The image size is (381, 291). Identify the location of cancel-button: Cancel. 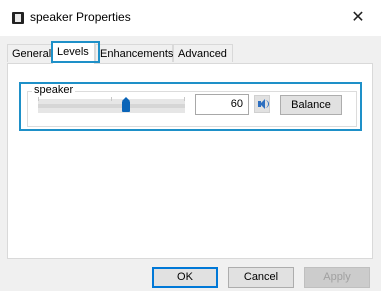
(261, 277).